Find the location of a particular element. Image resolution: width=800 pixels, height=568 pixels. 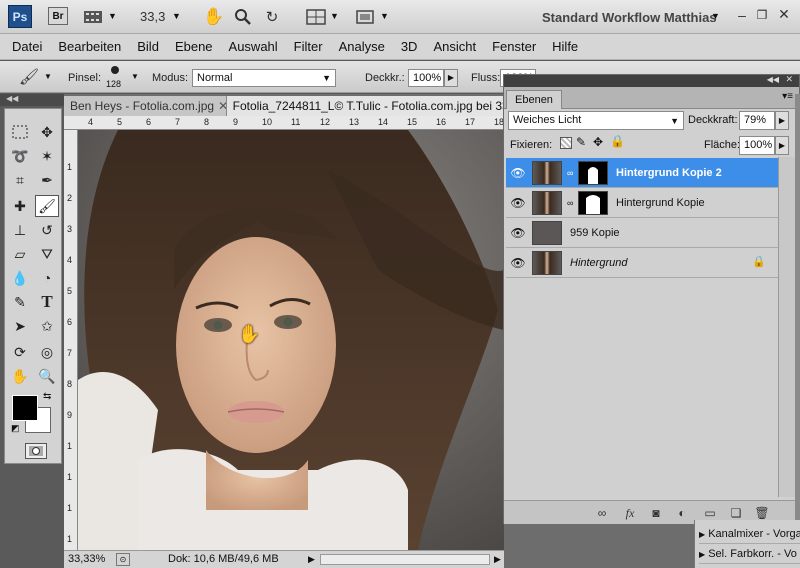

lock-position-icon: ✥ is located at coordinates (598, 142).